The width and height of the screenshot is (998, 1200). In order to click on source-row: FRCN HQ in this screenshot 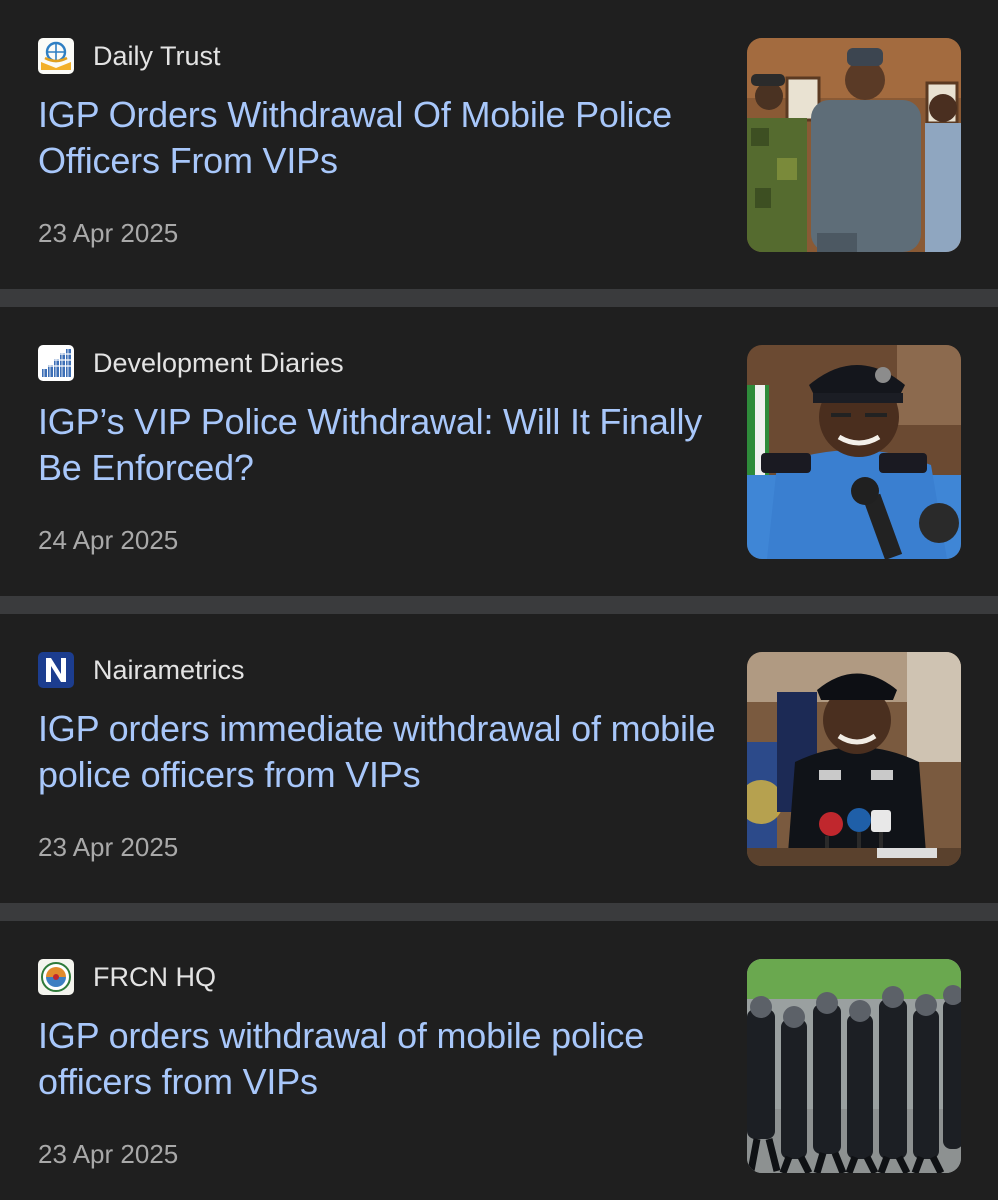, I will do `click(127, 977)`.